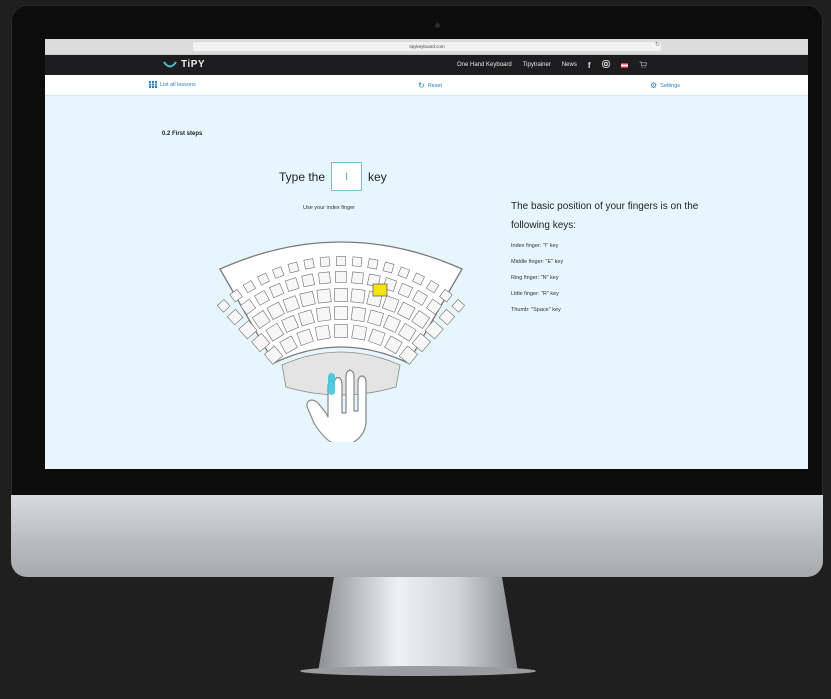 This screenshot has height=699, width=831. I want to click on grid-icon, so click(153, 84).